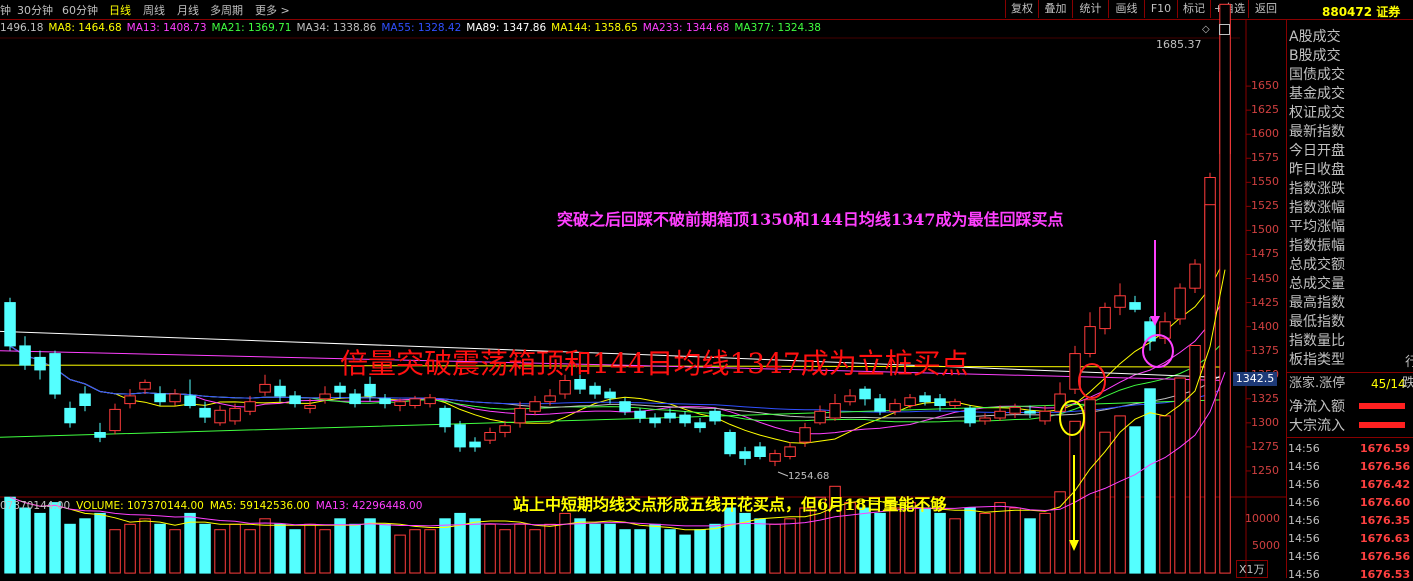 This screenshot has width=1413, height=581. I want to click on price-tick-label: 1250, so click(1265, 470).